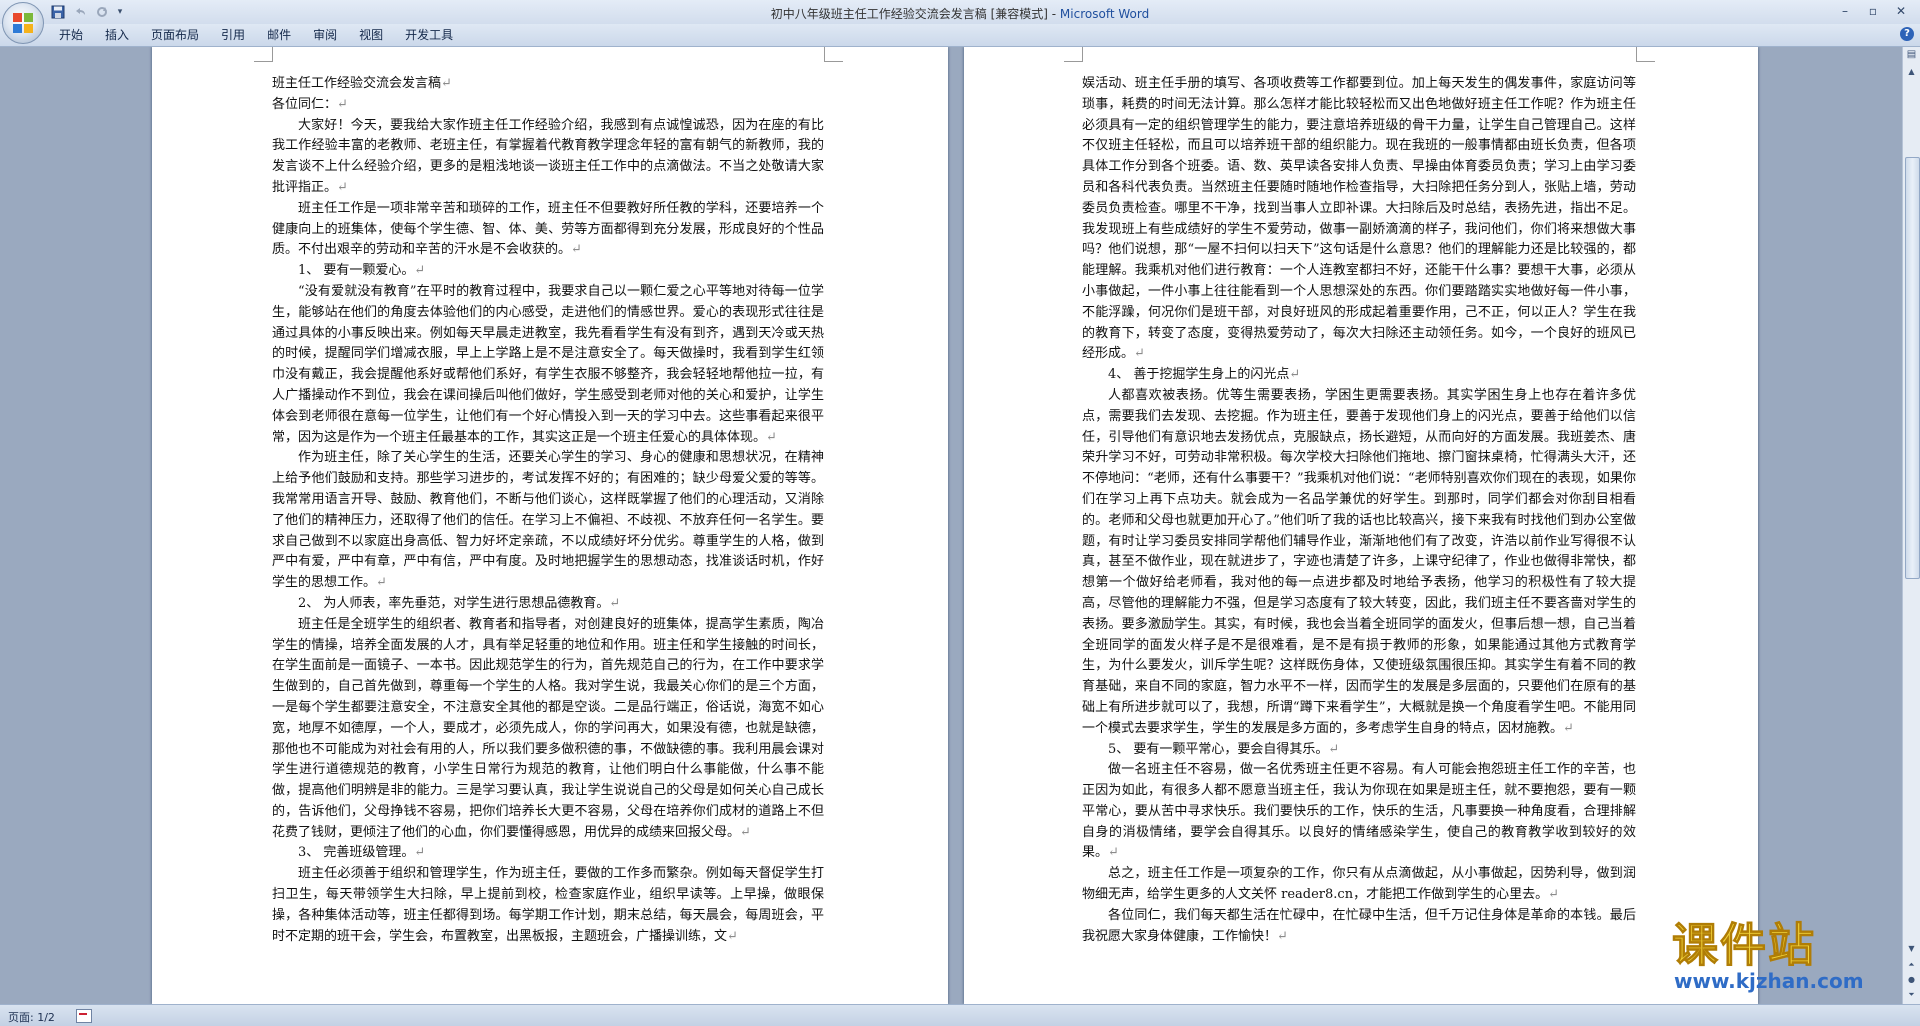 Image resolution: width=1920 pixels, height=1026 pixels. What do you see at coordinates (548, 604) in the screenshot?
I see `paragraph: 2、 为人师表，率先垂范，对学生进行思想品德教育。↵` at bounding box center [548, 604].